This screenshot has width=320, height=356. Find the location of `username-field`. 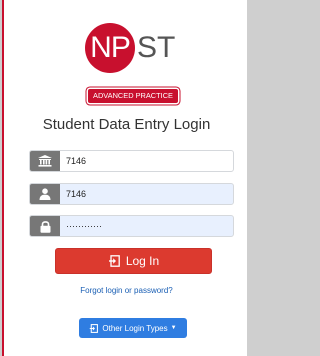

username-field is located at coordinates (131, 194).